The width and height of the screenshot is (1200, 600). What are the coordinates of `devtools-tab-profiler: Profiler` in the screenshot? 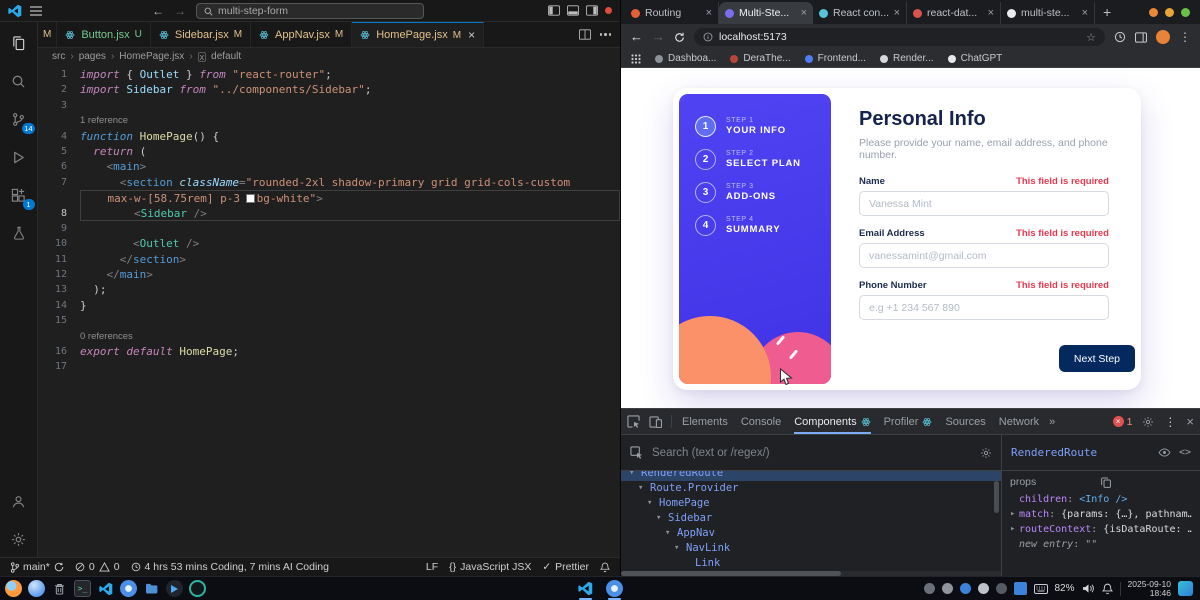 It's located at (908, 421).